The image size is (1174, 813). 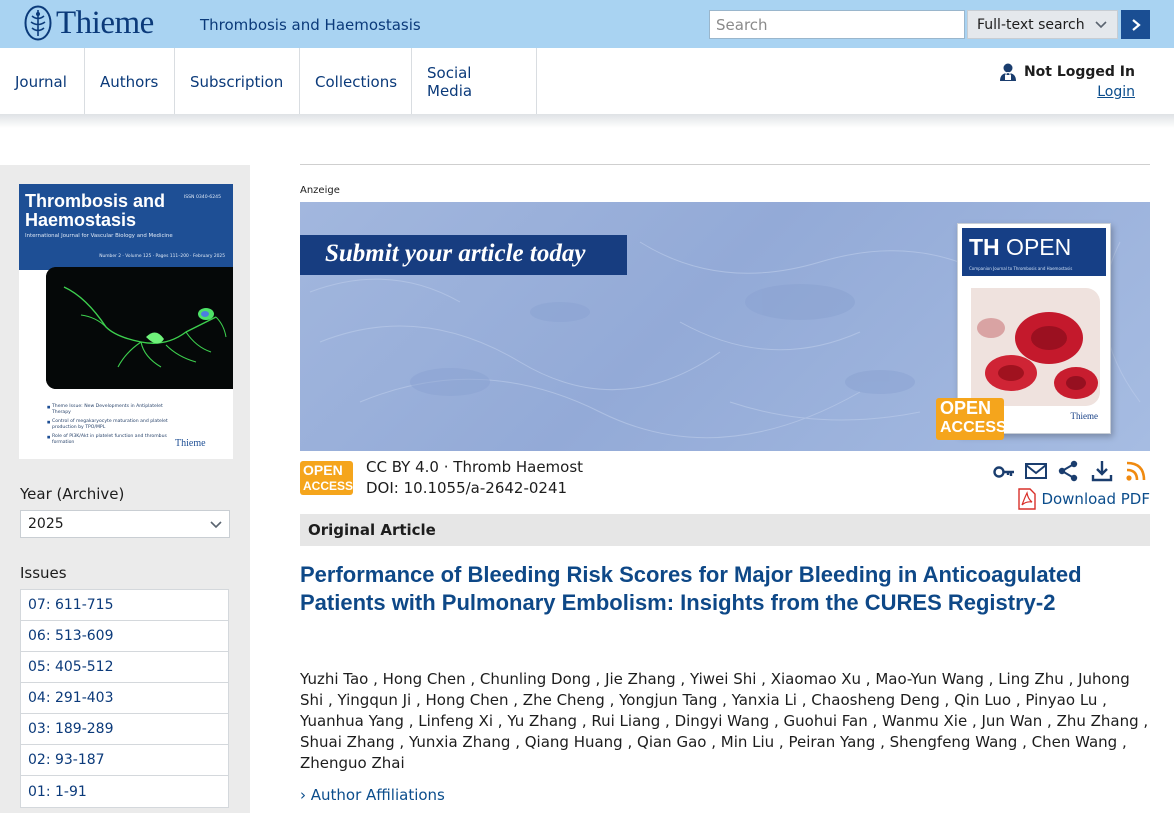 What do you see at coordinates (725, 164) in the screenshot?
I see `divider` at bounding box center [725, 164].